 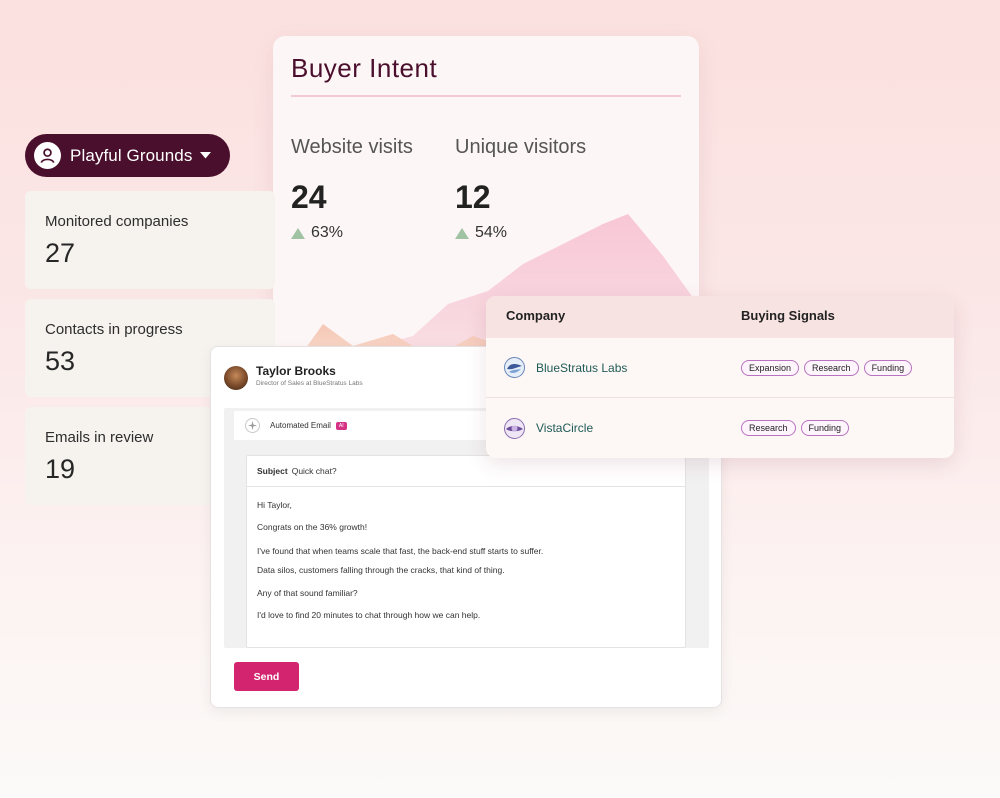 I want to click on divider, so click(x=486, y=96).